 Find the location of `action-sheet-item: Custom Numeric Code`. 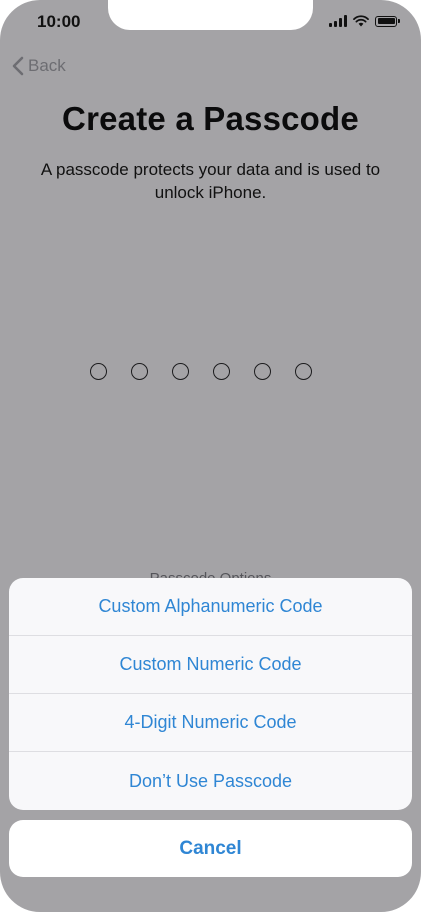

action-sheet-item: Custom Numeric Code is located at coordinates (210, 665).